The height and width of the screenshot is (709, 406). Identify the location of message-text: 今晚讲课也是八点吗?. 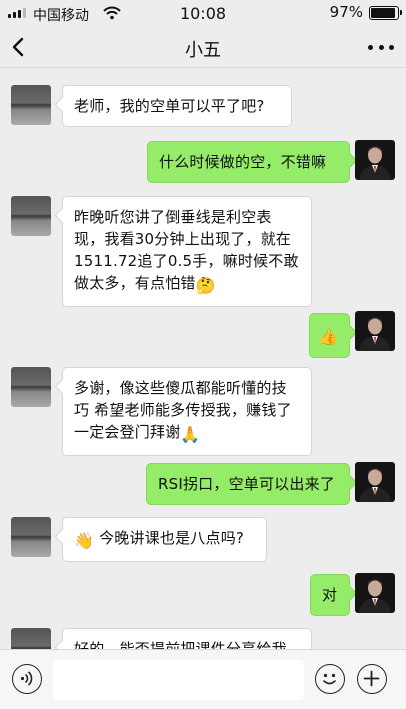
(172, 538).